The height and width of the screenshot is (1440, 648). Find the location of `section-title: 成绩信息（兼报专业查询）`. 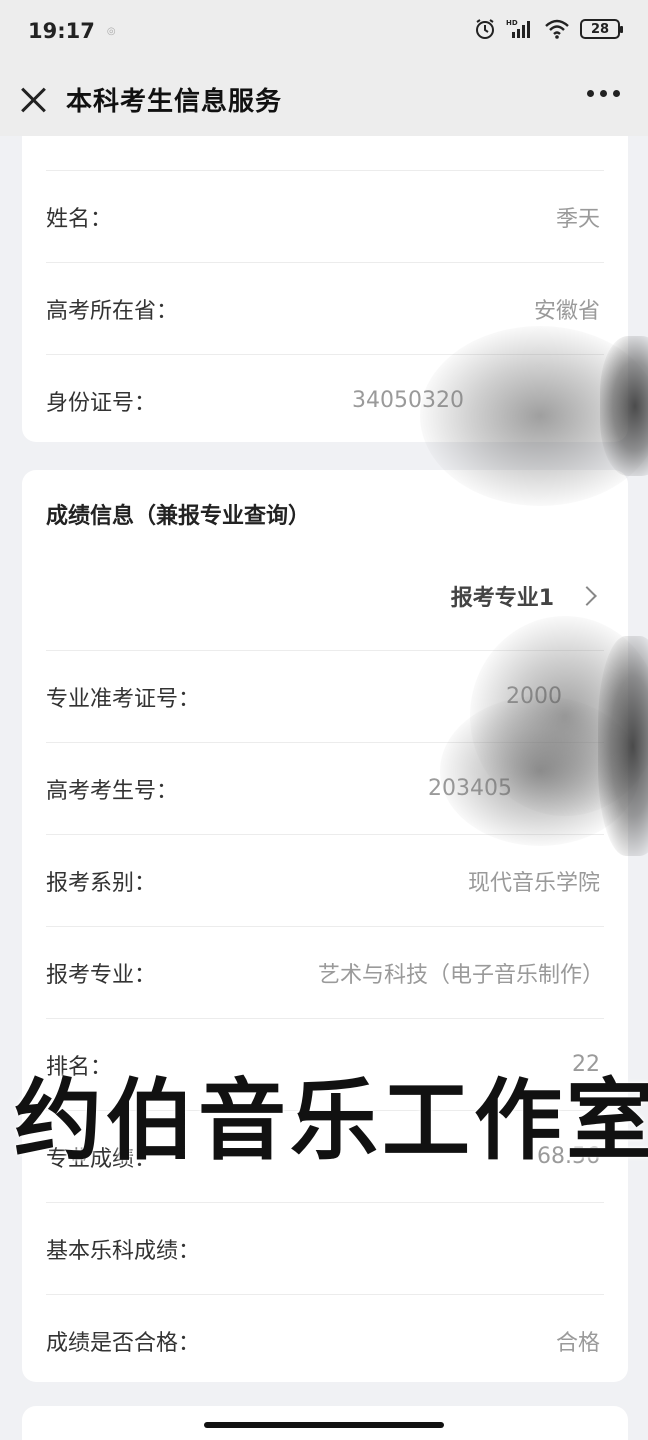

section-title: 成绩信息（兼报专业查询） is located at coordinates (178, 516).